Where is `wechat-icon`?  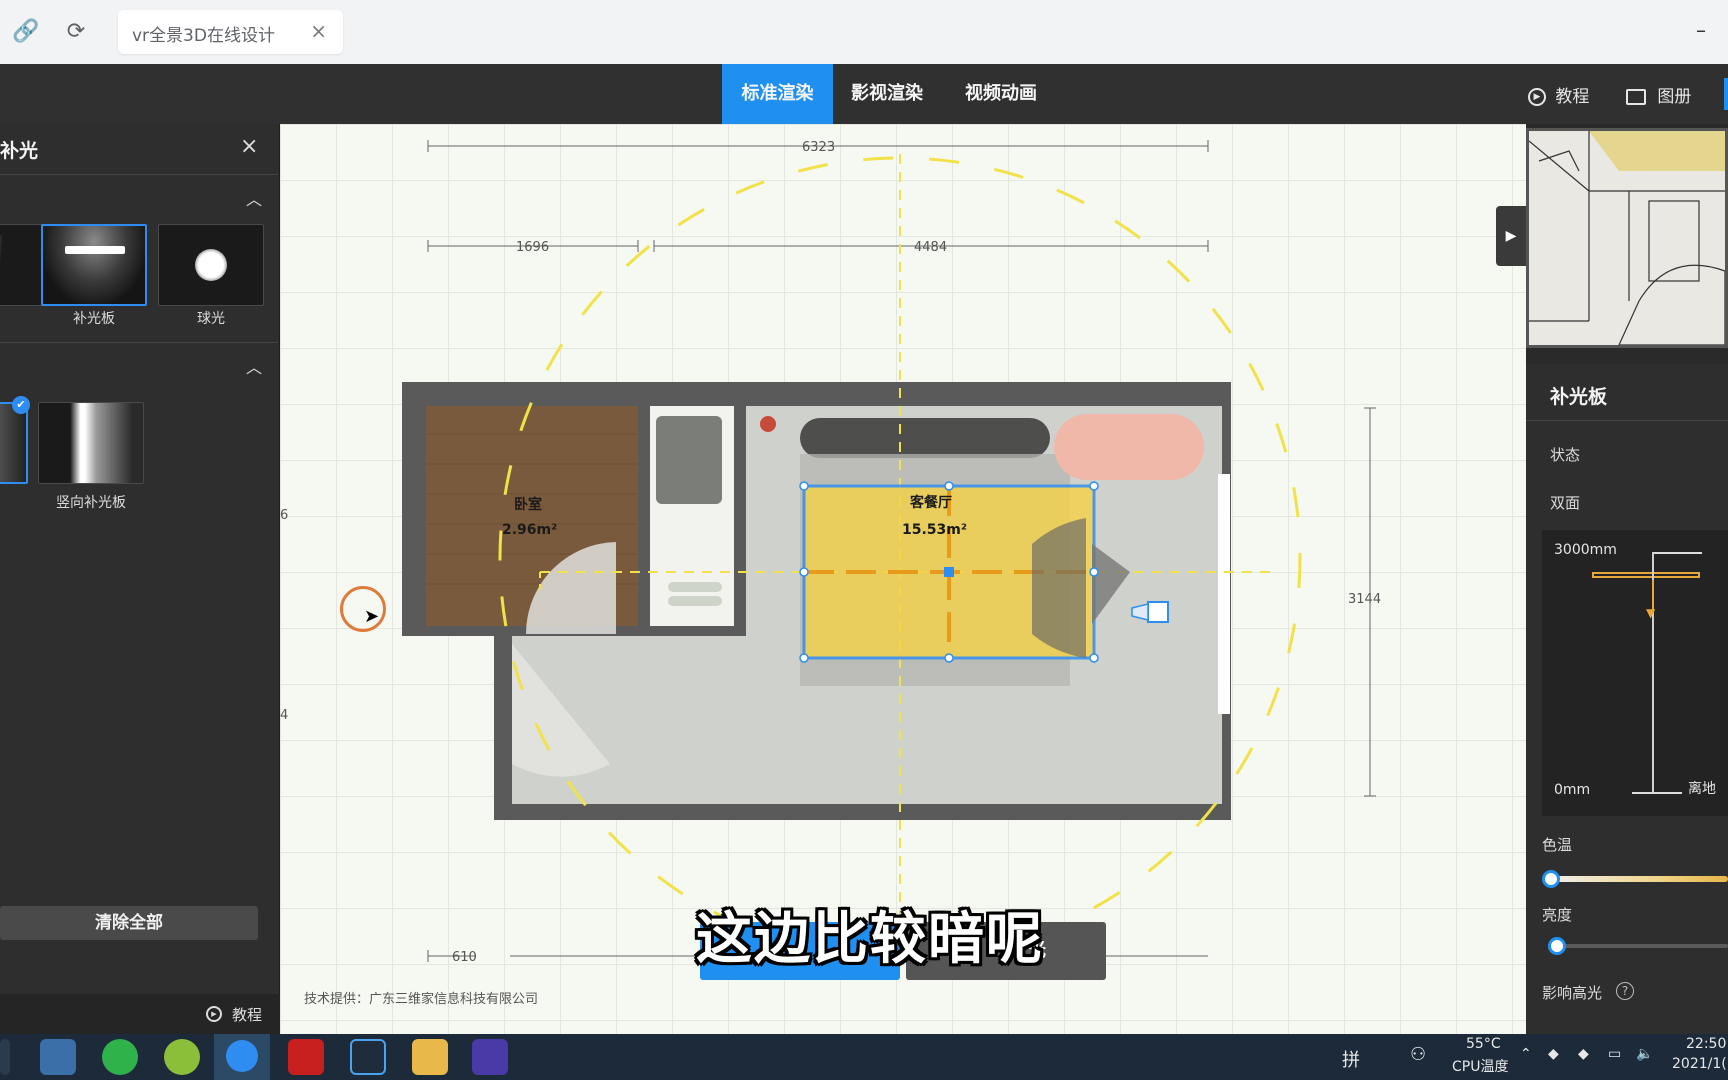 wechat-icon is located at coordinates (120, 1057).